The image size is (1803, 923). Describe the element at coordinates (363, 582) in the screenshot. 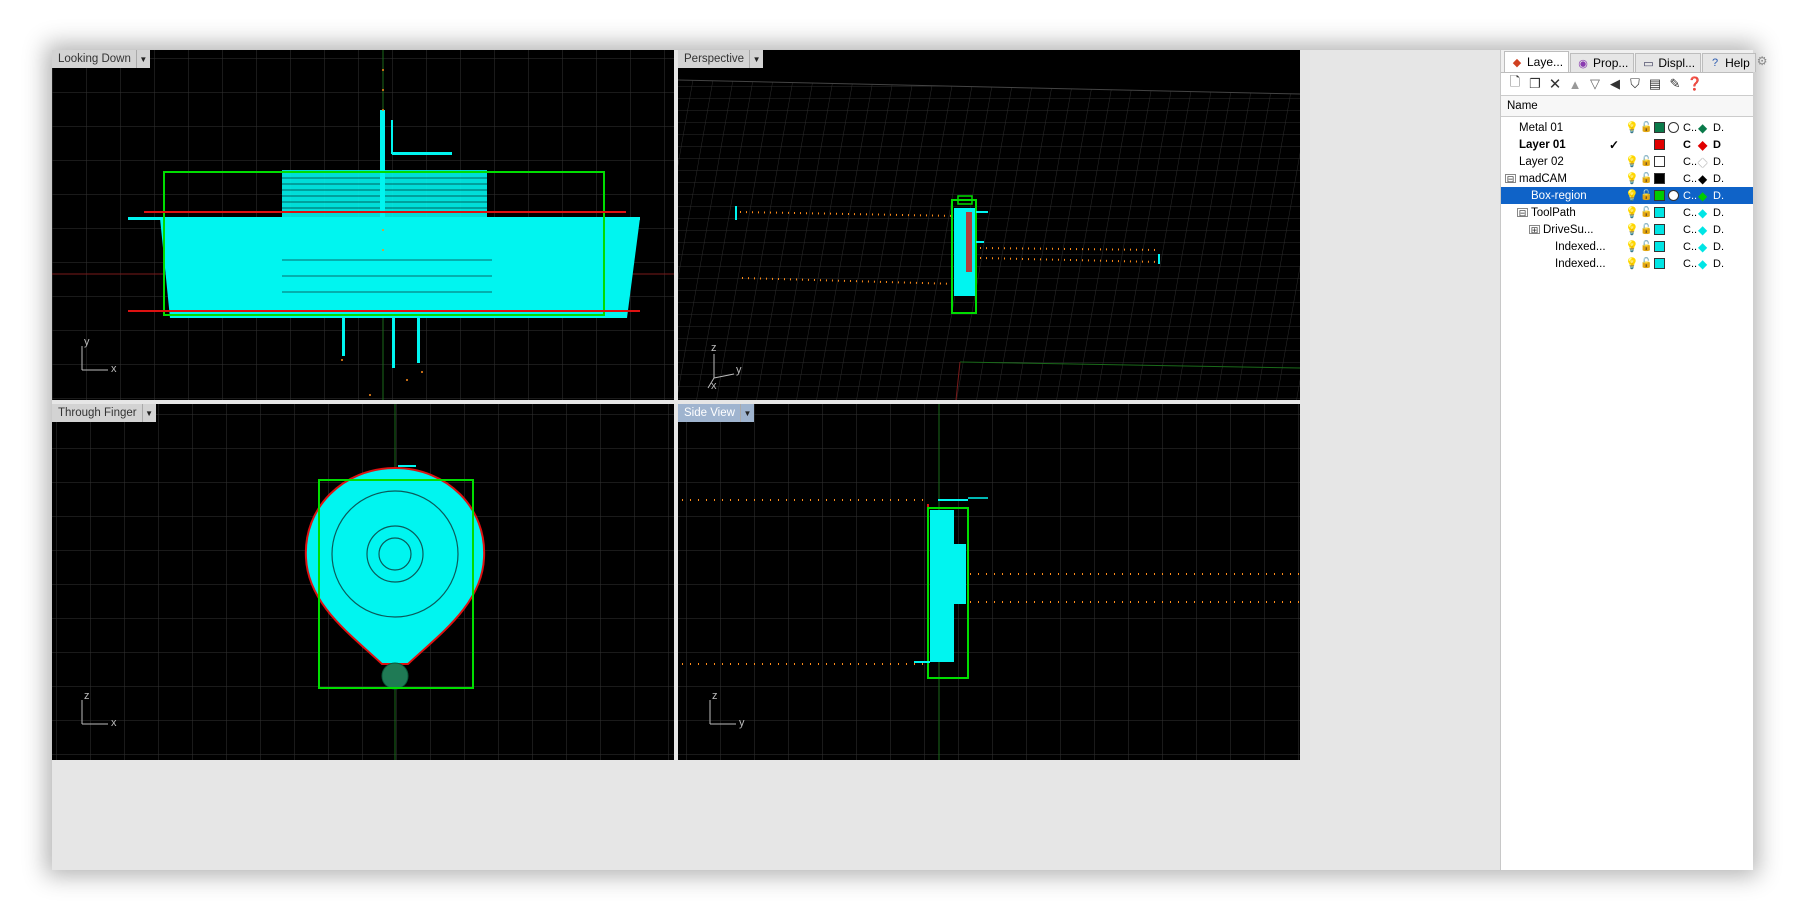

I see `viewport-through-finger: z x Through Finger ▼` at that location.